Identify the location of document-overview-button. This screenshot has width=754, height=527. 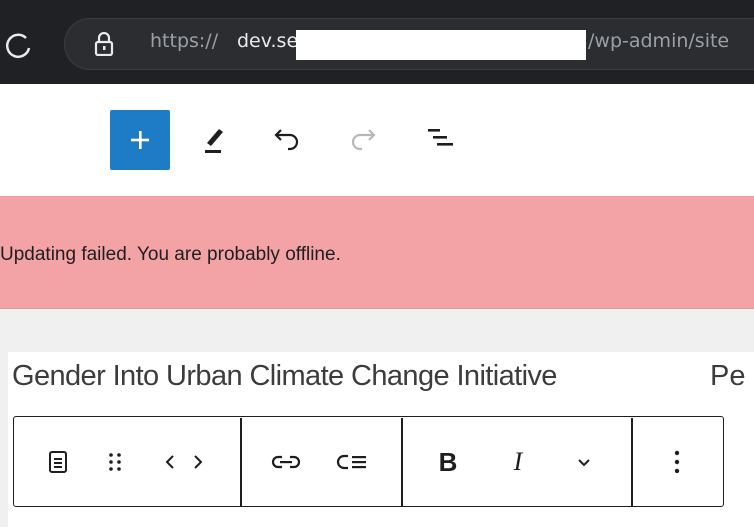
(440, 138).